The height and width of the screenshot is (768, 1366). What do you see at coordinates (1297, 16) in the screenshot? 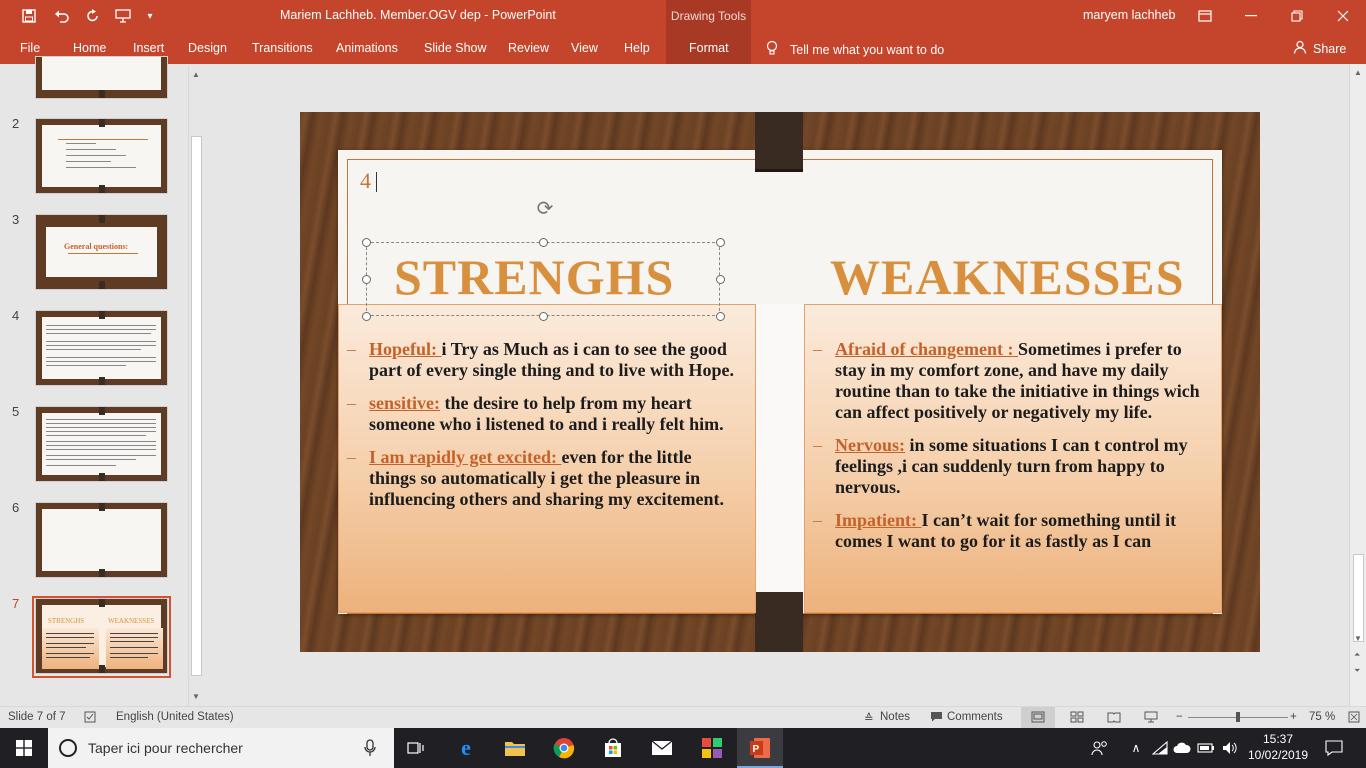
I see `restore-icon` at bounding box center [1297, 16].